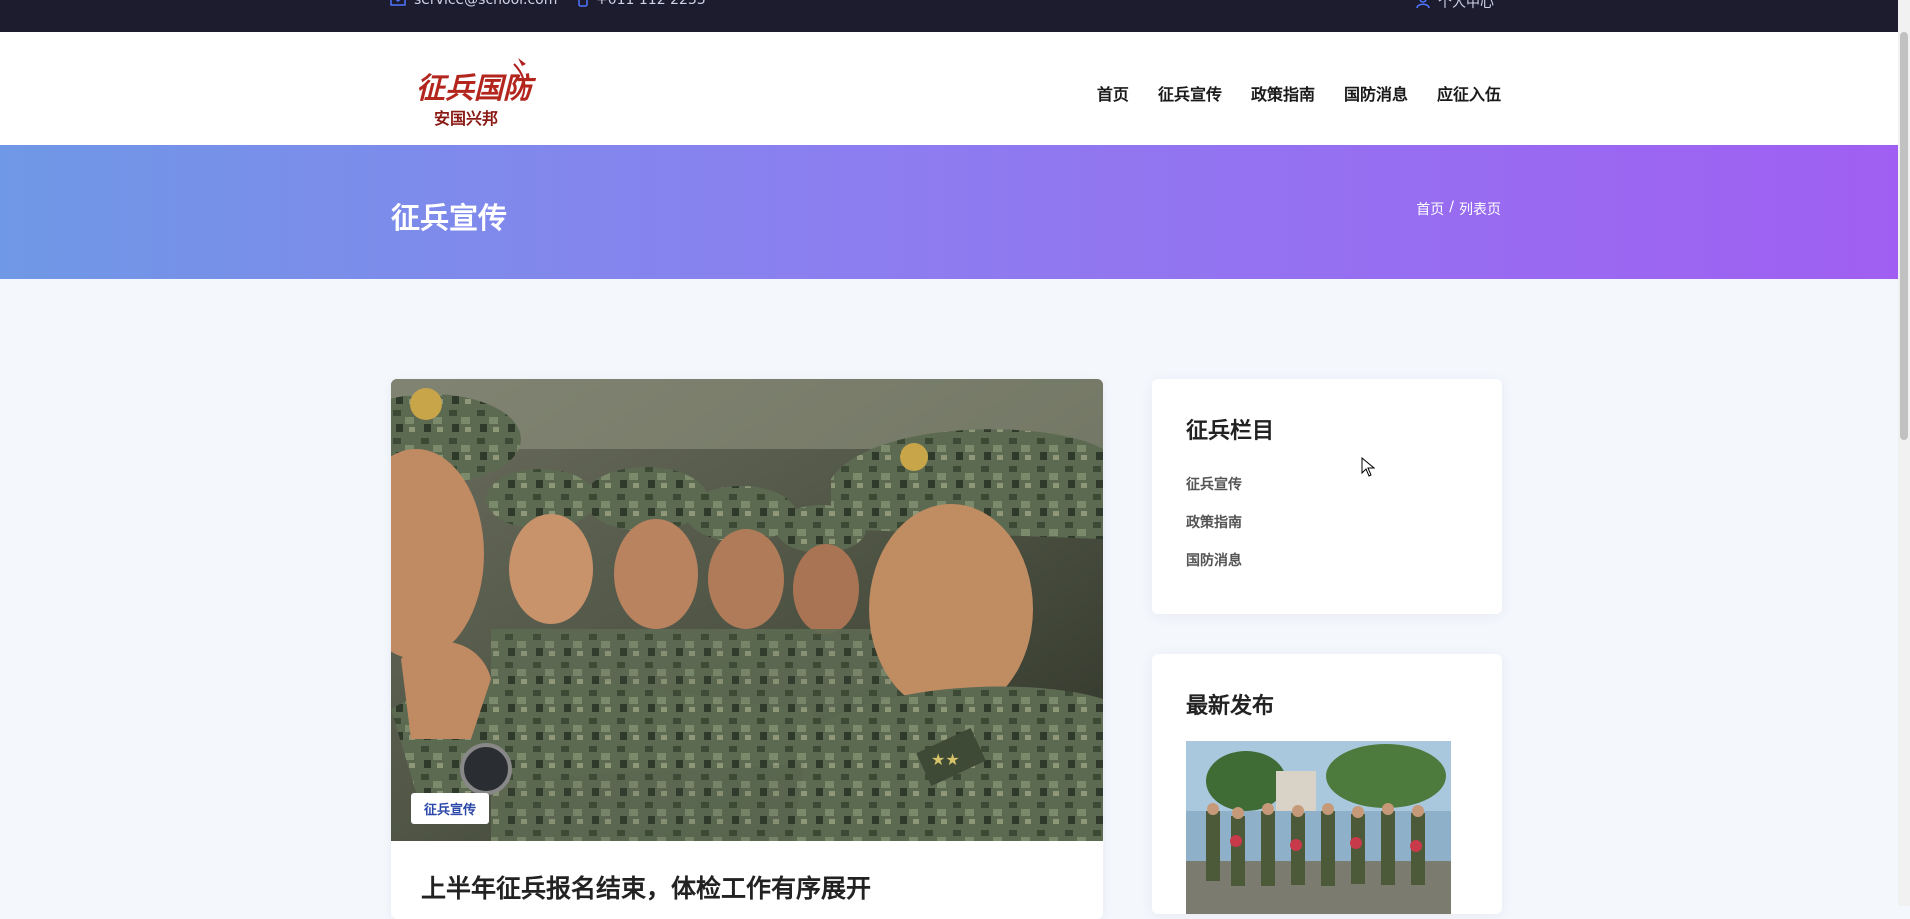  What do you see at coordinates (1376, 93) in the screenshot?
I see `nav-defense-news: 国防消息` at bounding box center [1376, 93].